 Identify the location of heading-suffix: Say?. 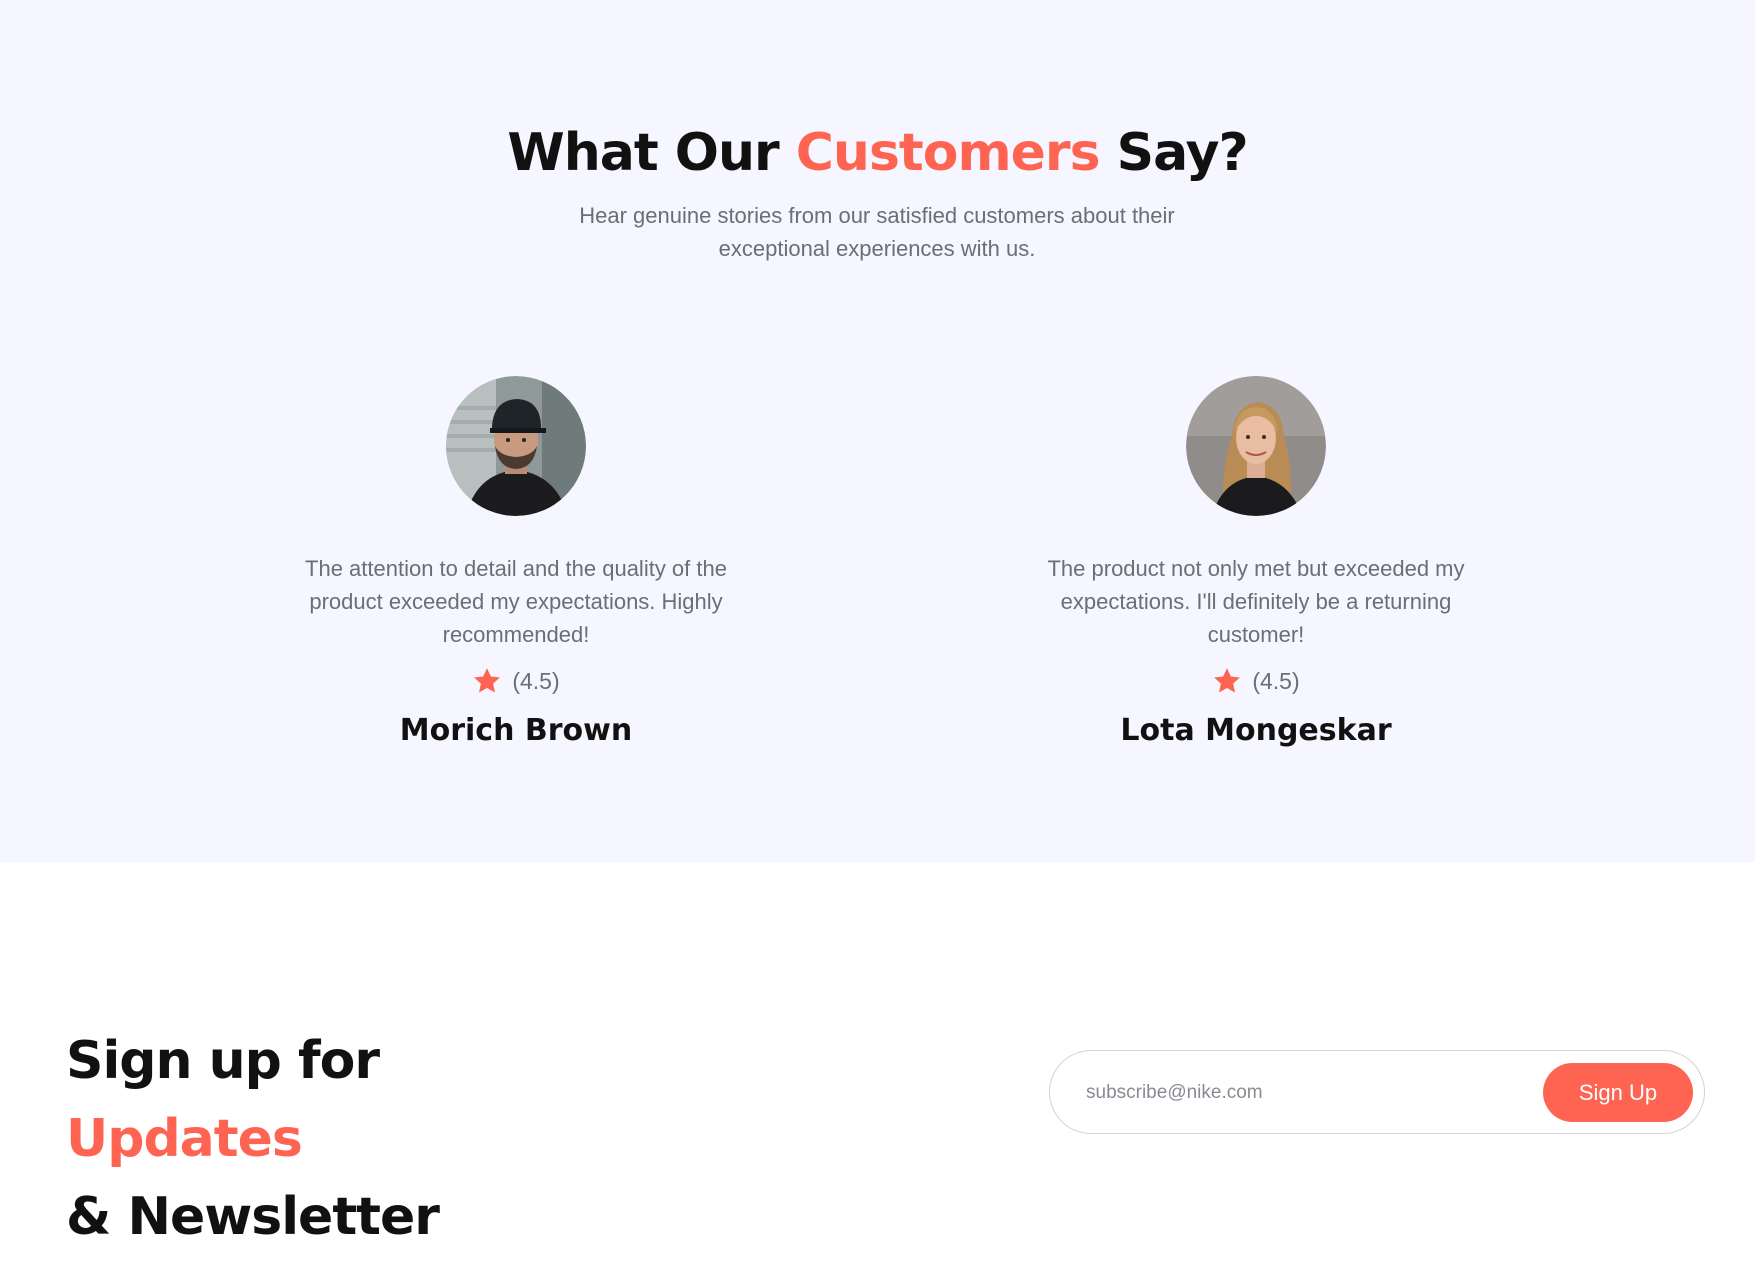
(1174, 153).